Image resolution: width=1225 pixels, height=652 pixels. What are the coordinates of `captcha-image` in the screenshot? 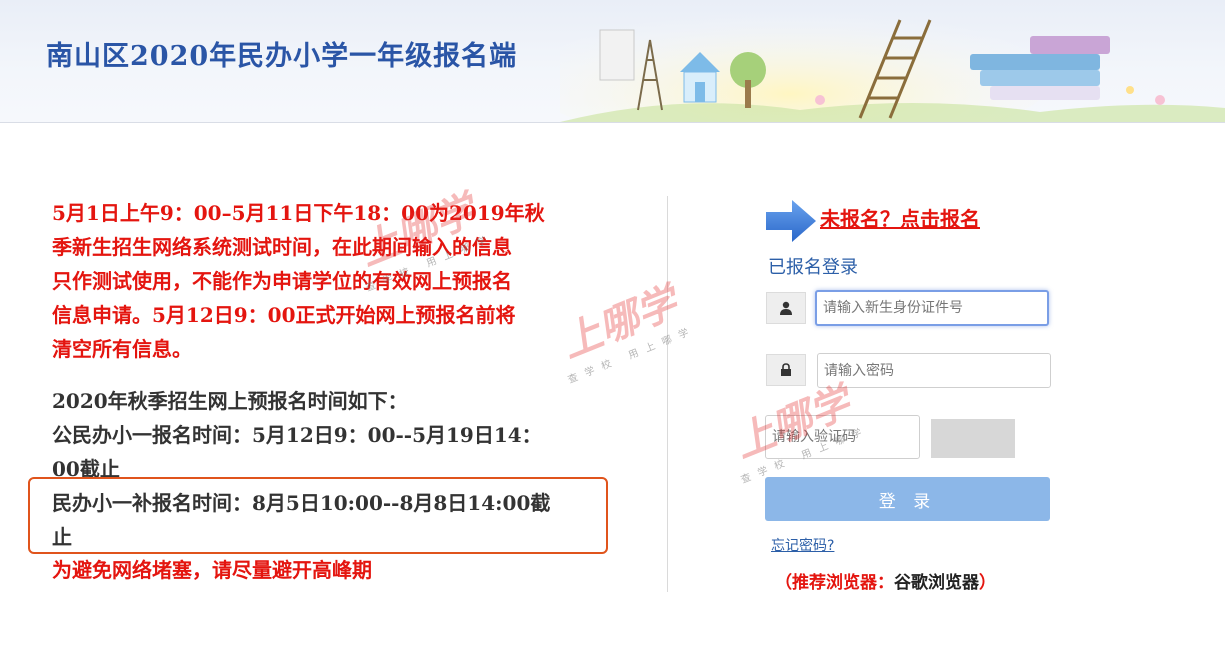 It's located at (973, 438).